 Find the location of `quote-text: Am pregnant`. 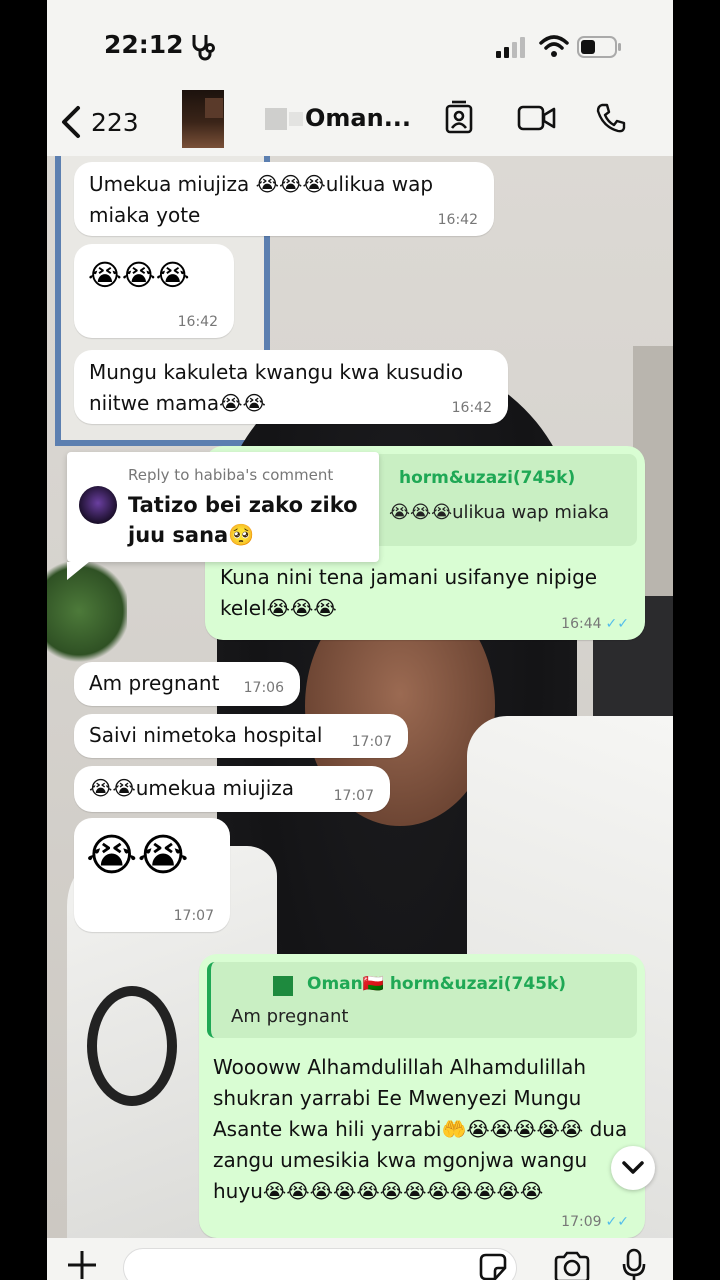

quote-text: Am pregnant is located at coordinates (290, 1016).